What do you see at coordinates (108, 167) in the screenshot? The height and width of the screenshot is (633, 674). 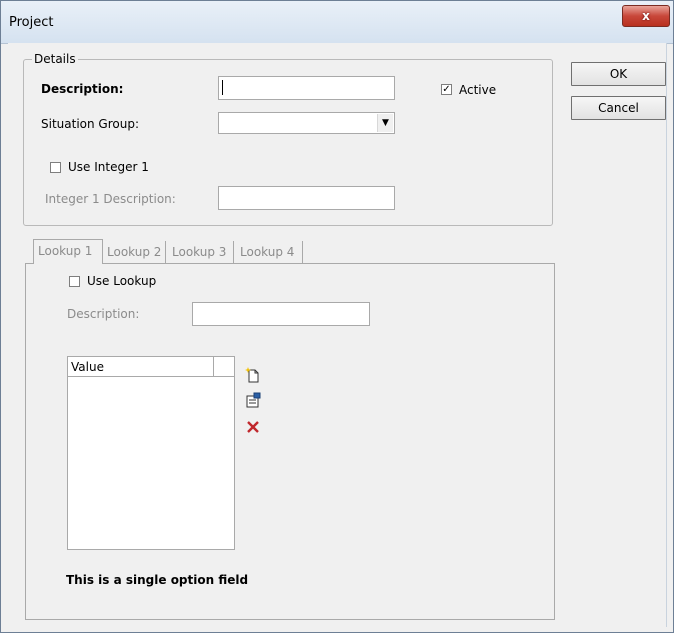 I see `use-integer-label: Use Integer 1` at bounding box center [108, 167].